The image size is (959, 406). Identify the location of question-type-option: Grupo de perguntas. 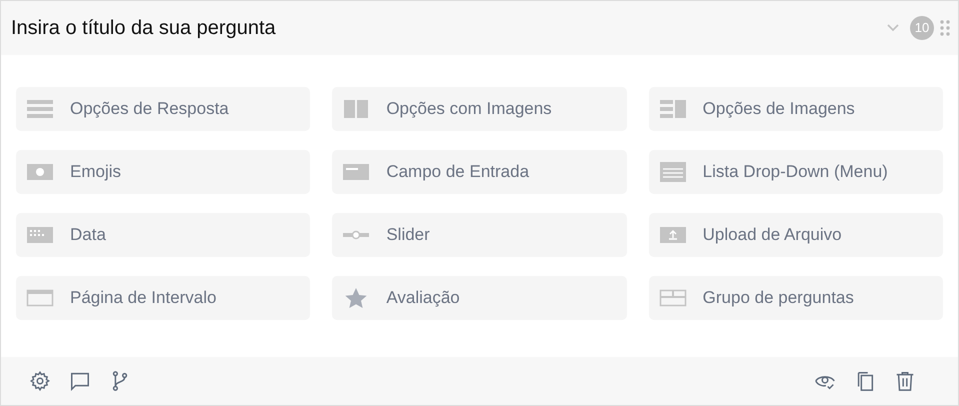
(795, 298).